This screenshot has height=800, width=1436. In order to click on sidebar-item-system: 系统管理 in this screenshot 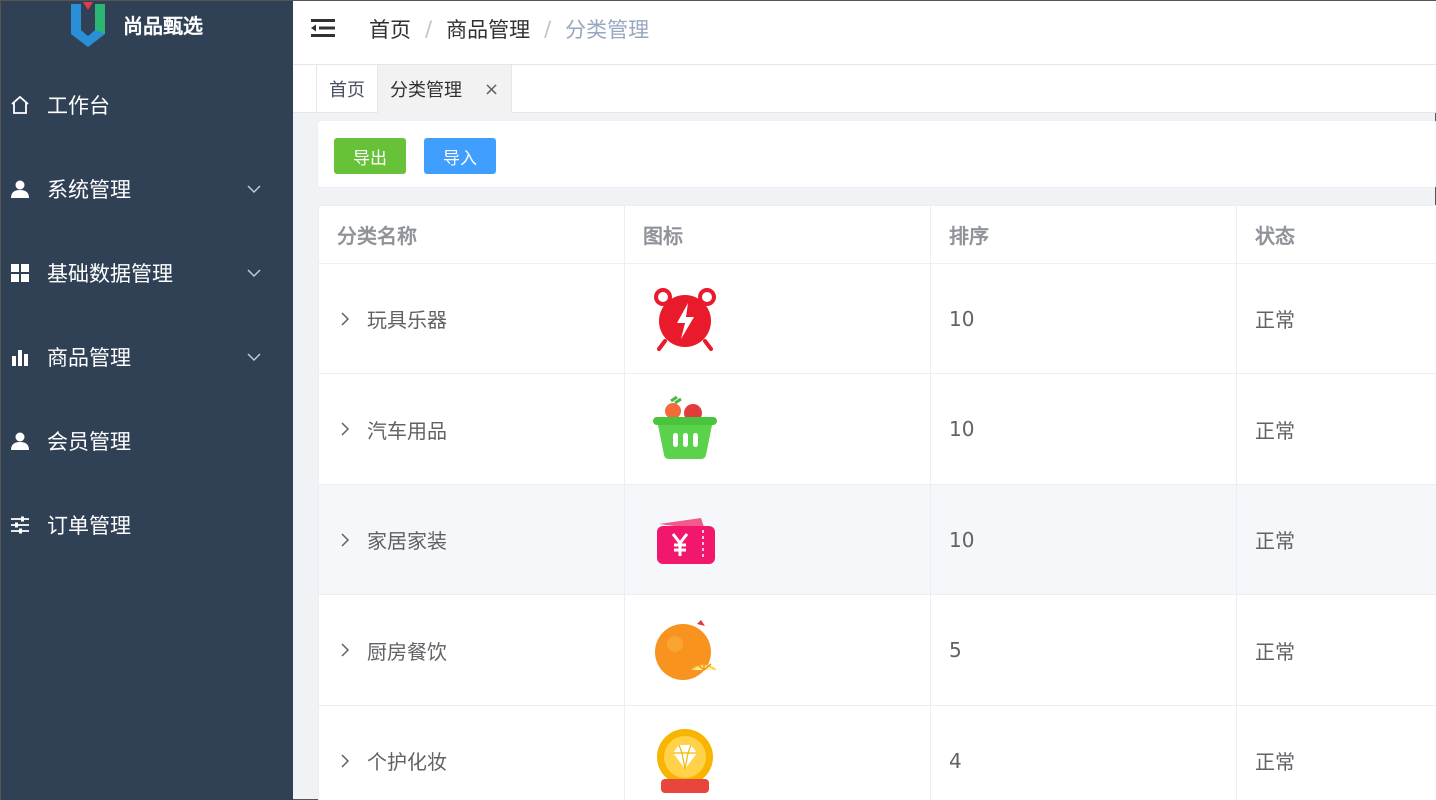, I will do `click(147, 189)`.